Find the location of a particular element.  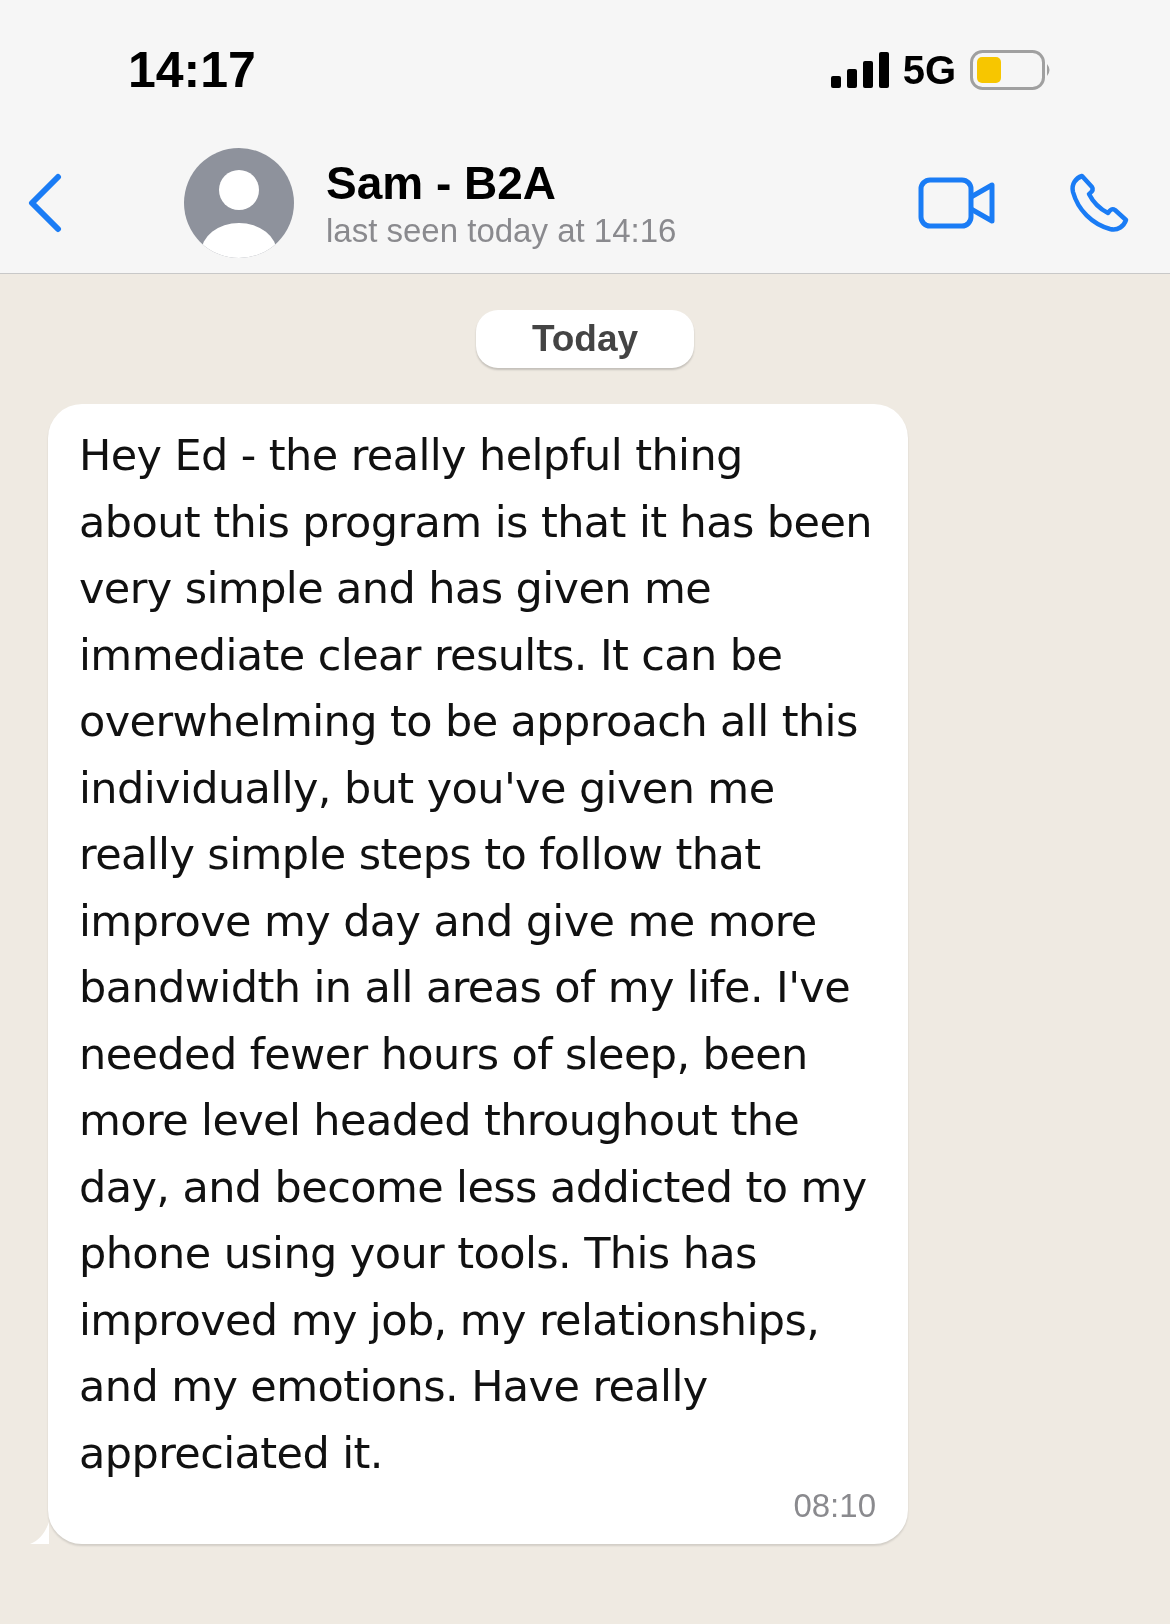

clock-time: 14:17 is located at coordinates (192, 70).